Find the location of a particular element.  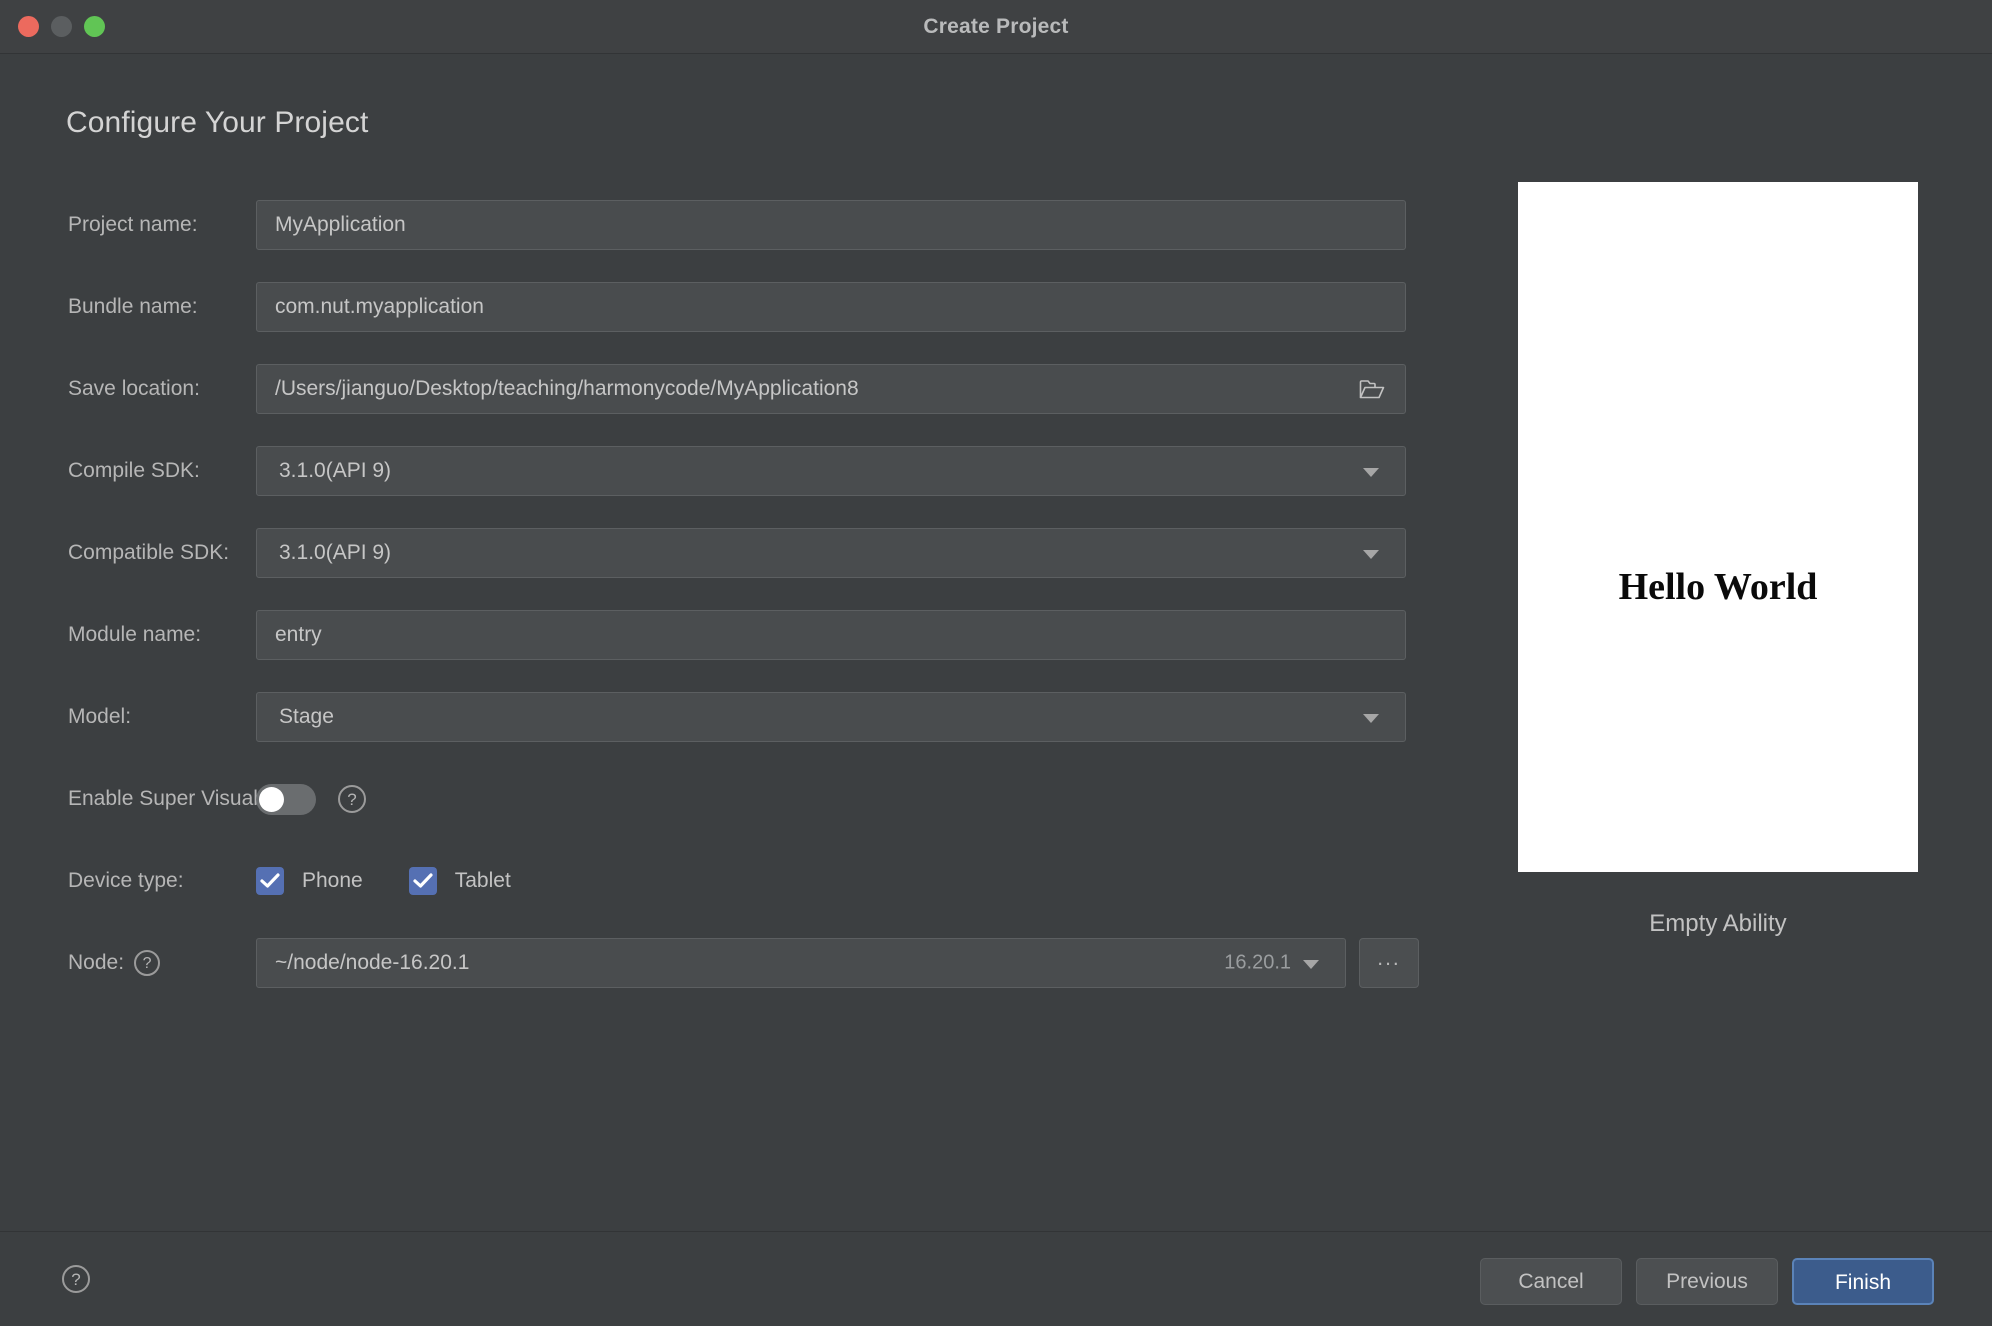

title-bar: Create Project is located at coordinates (996, 27).